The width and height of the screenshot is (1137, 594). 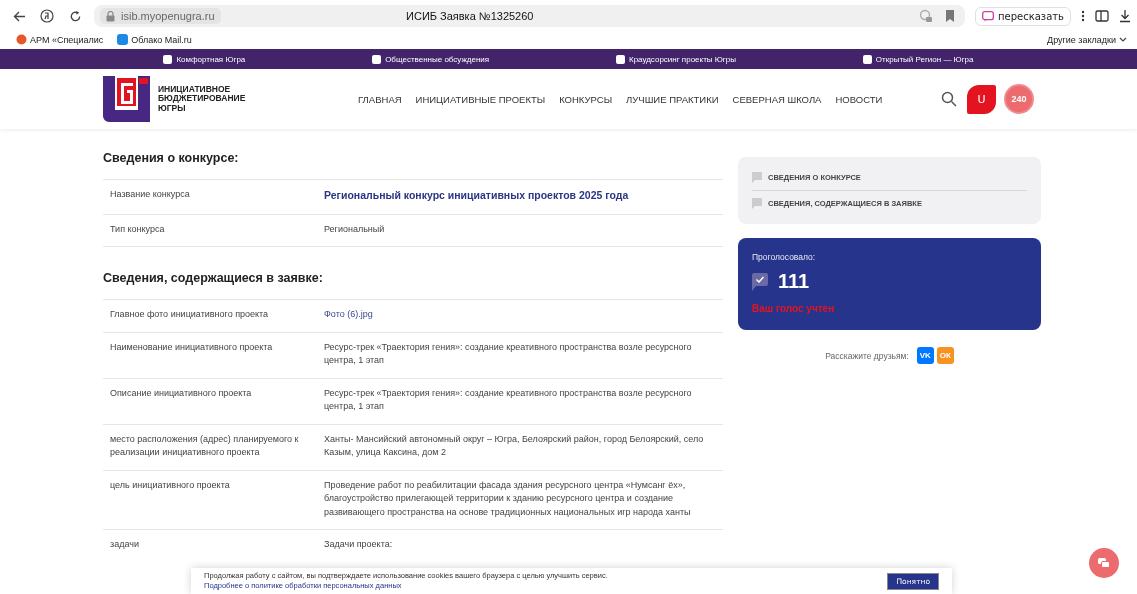 I want to click on nav-link: НОВОСТИ, so click(x=859, y=99).